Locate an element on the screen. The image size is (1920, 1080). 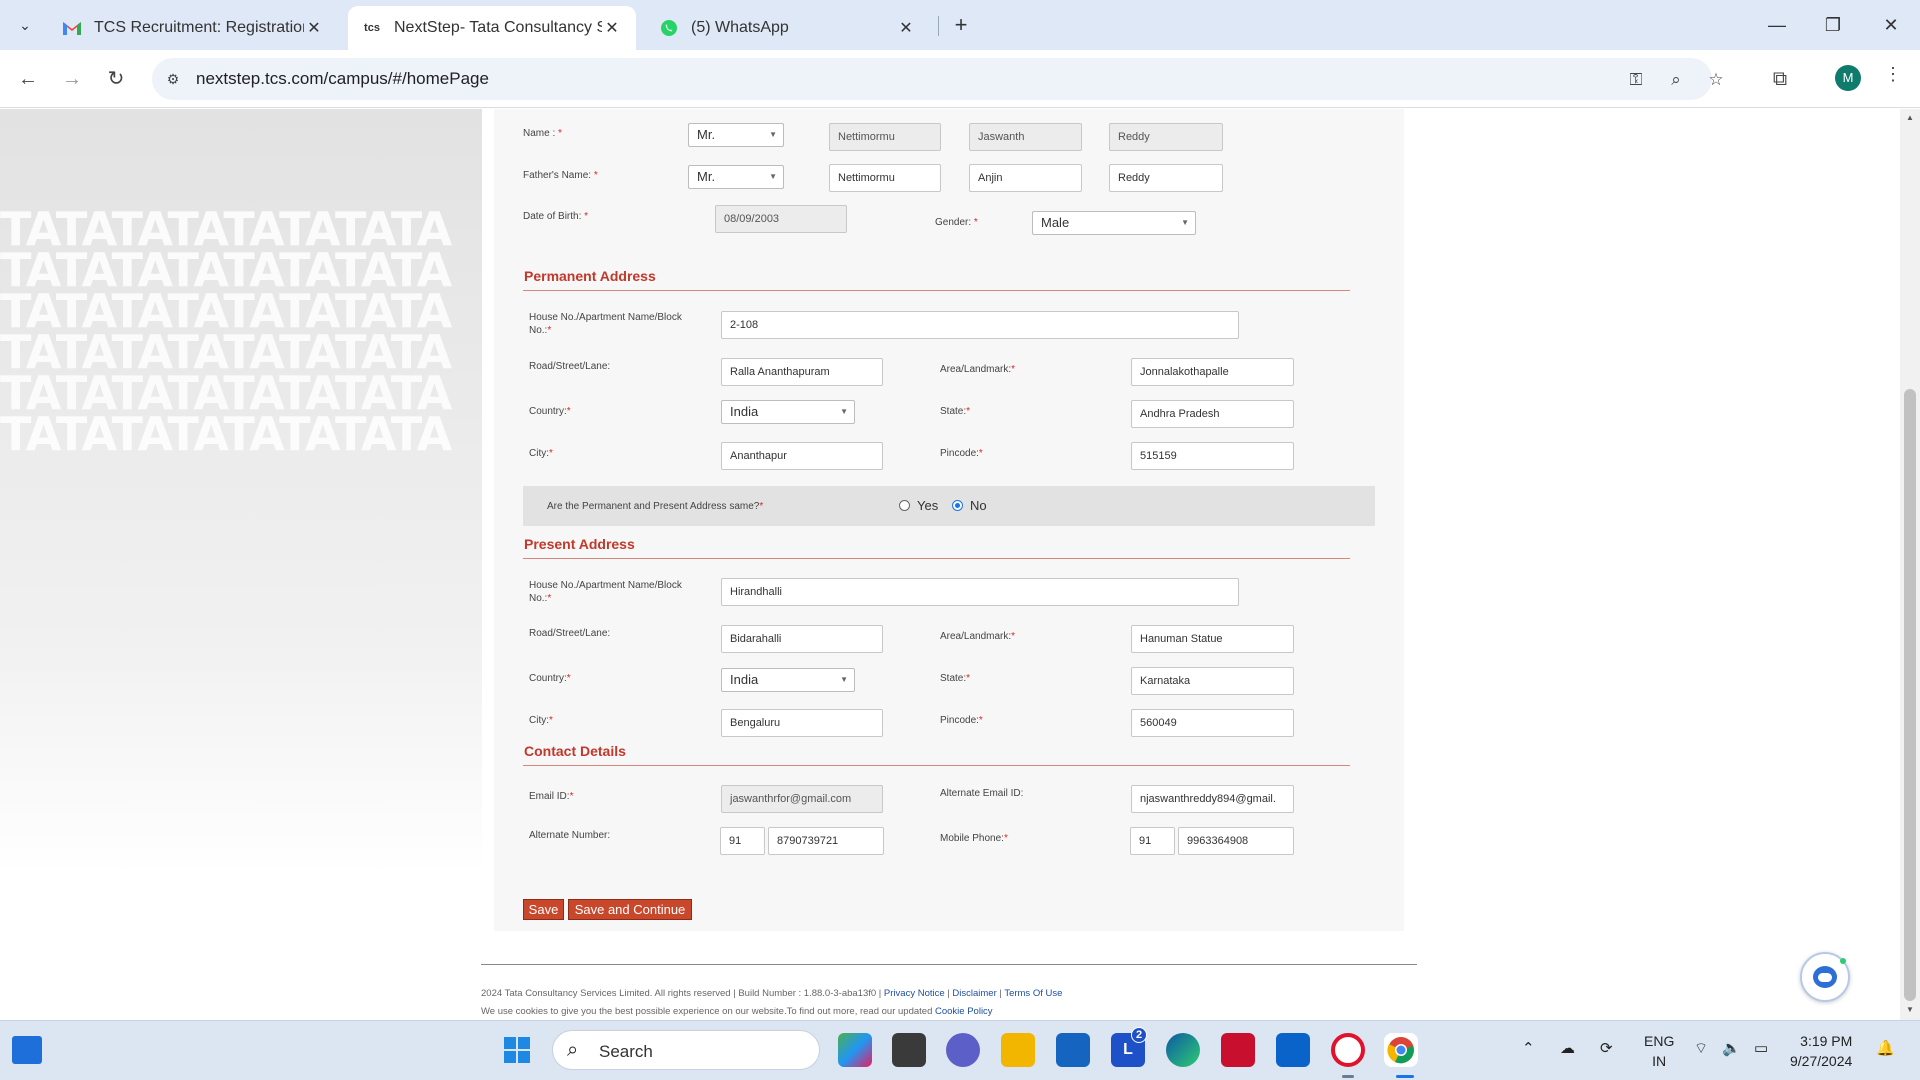
save-button: Save is located at coordinates (543, 909).